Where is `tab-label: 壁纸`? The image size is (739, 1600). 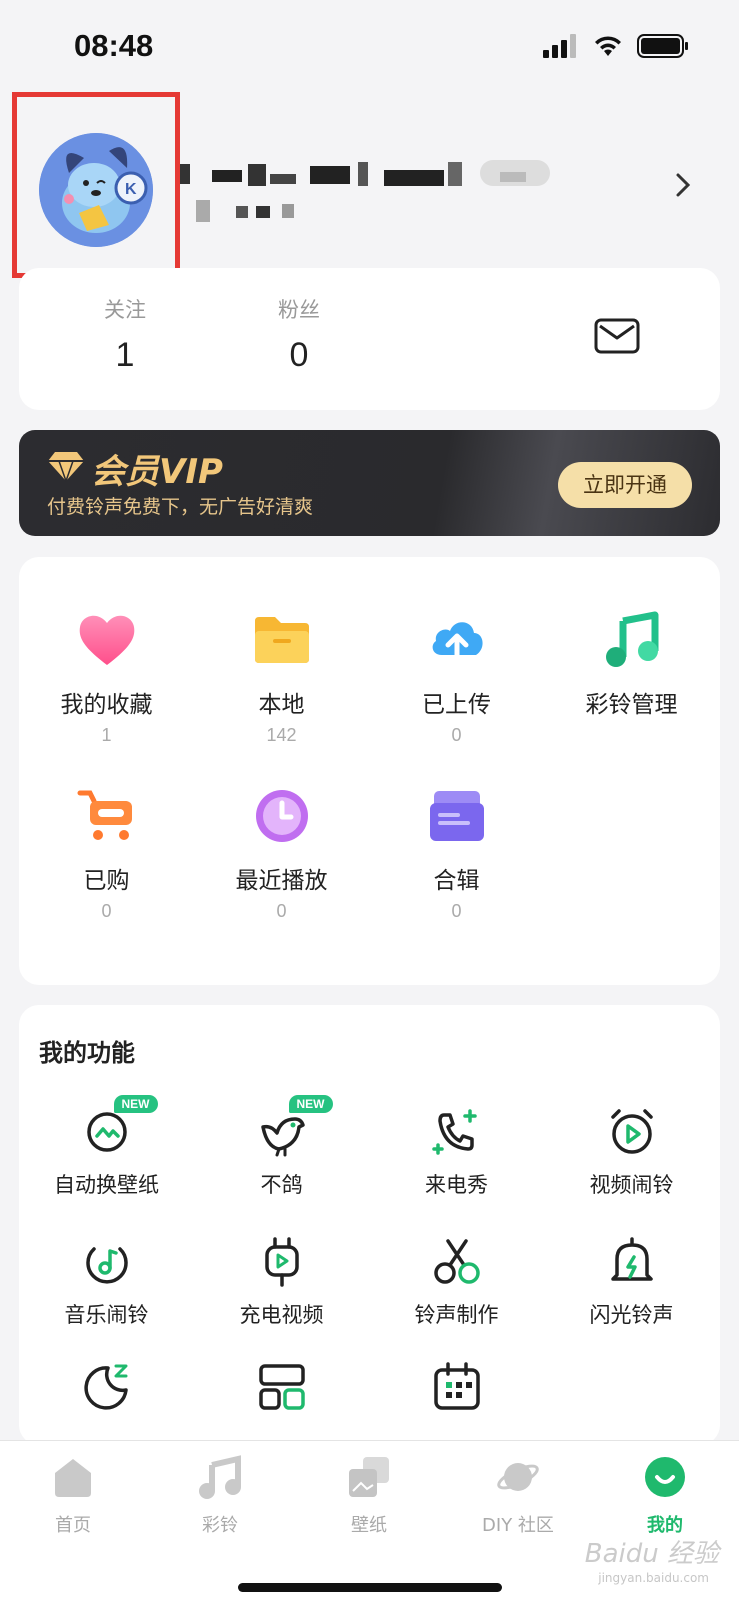
tab-label: 壁纸 is located at coordinates (369, 1525).